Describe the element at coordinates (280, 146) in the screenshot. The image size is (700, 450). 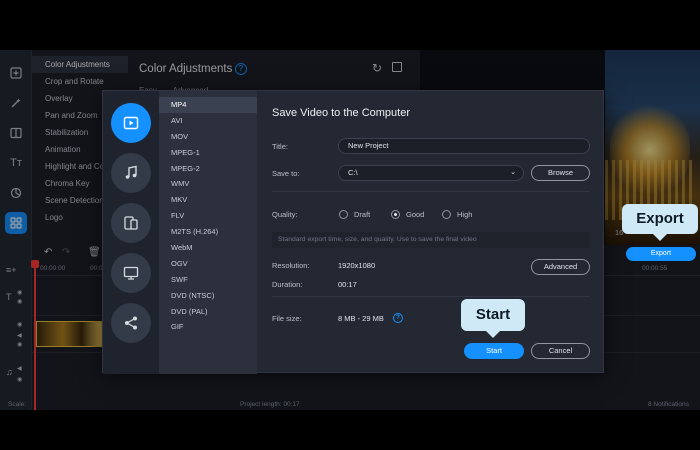
I see `title-label: Title:` at that location.